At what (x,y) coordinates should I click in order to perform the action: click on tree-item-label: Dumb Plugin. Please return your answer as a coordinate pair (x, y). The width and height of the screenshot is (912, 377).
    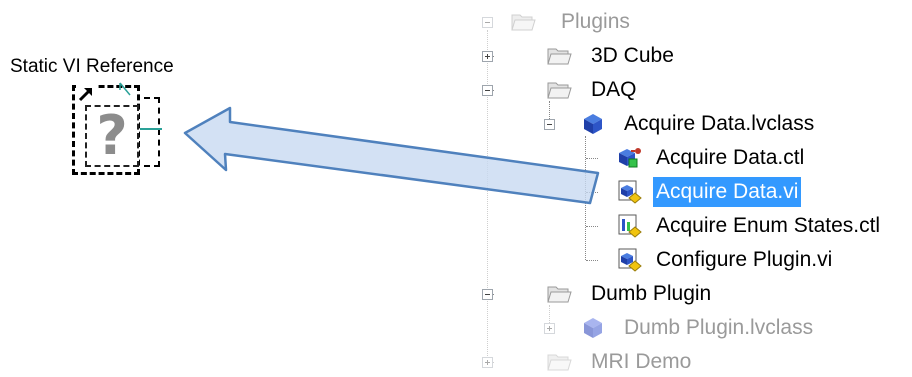
    Looking at the image, I should click on (651, 293).